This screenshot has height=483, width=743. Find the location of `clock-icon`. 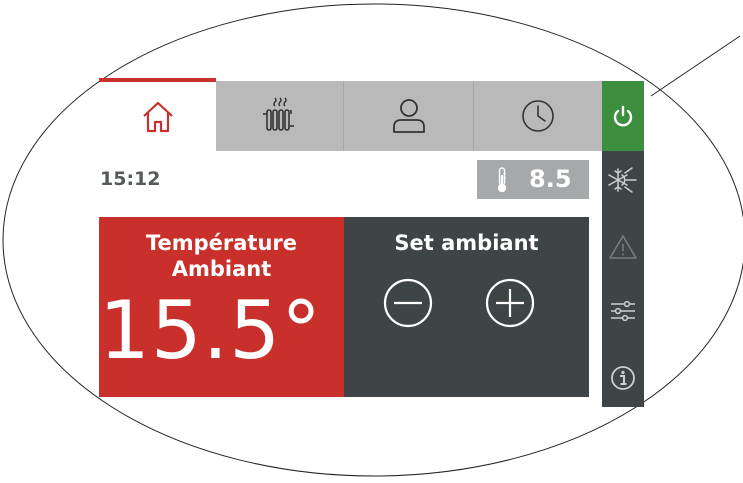

clock-icon is located at coordinates (538, 116).